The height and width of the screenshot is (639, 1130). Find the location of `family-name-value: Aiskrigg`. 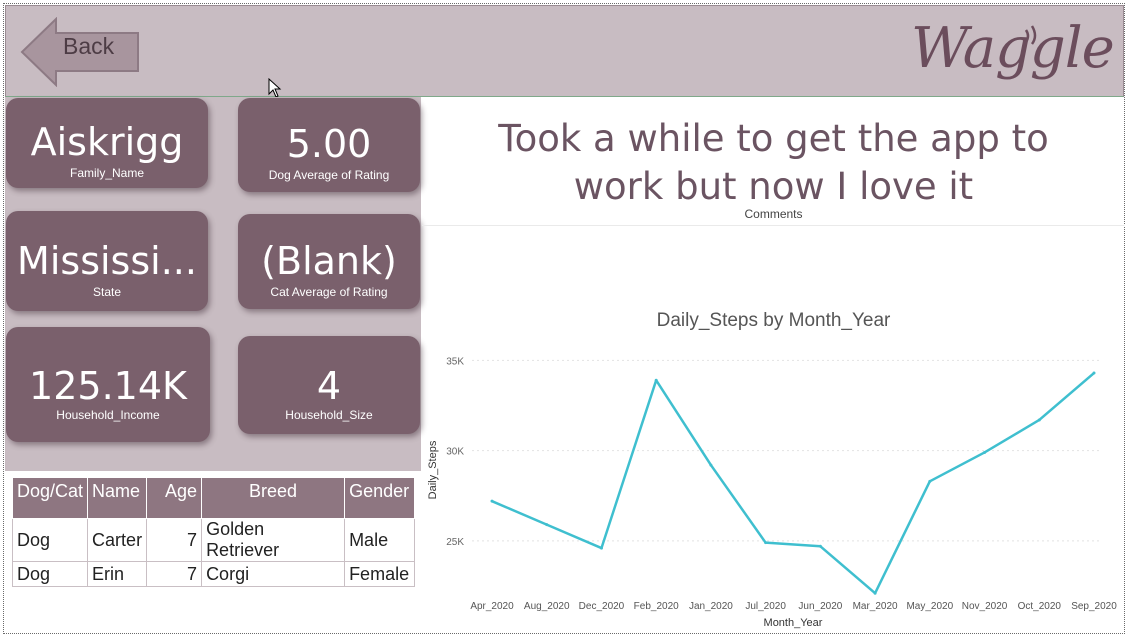

family-name-value: Aiskrigg is located at coordinates (107, 142).